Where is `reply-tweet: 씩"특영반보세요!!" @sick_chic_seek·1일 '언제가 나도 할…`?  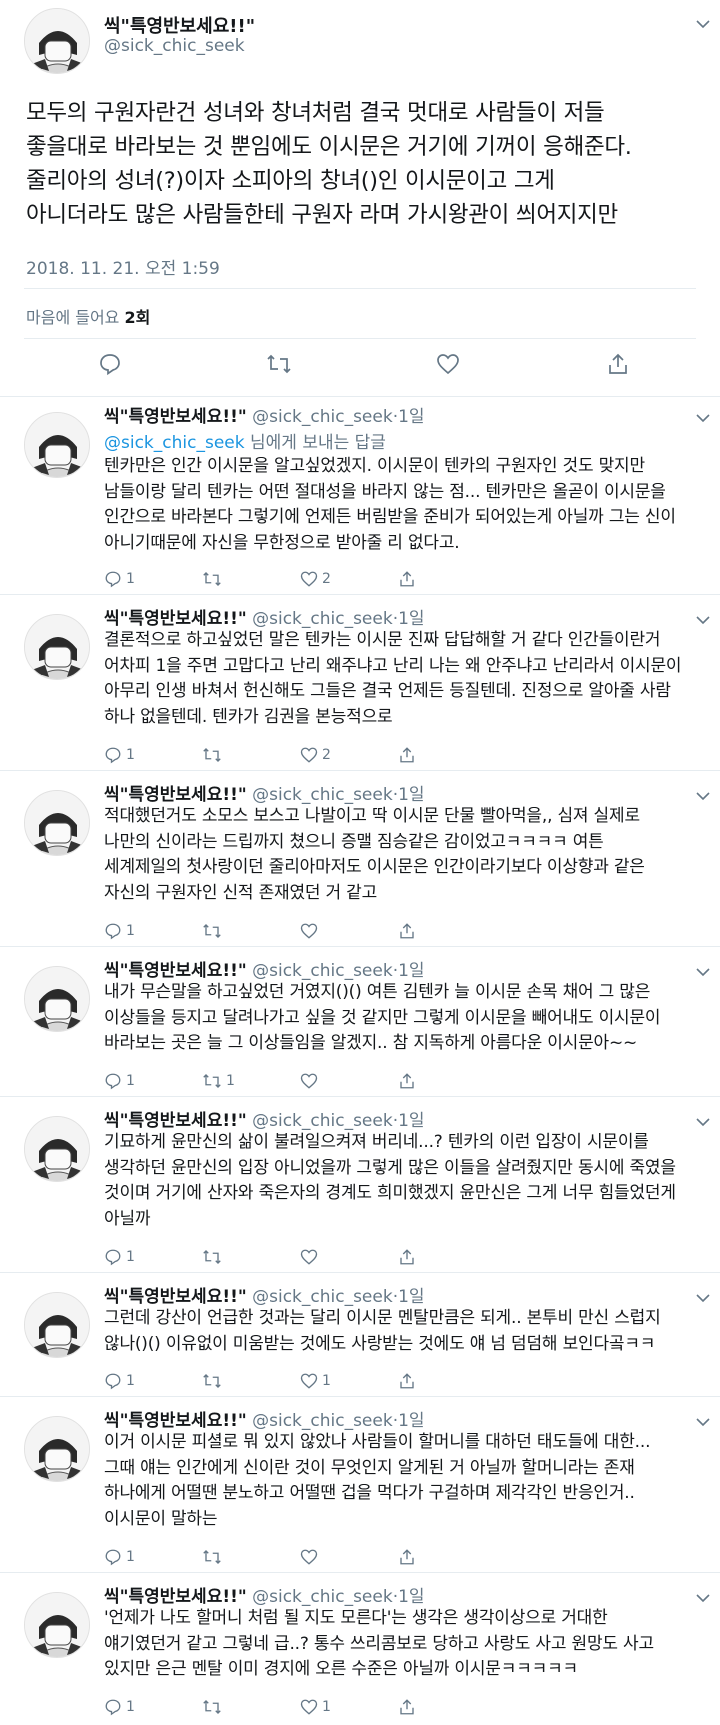 reply-tweet: 씩"특영반보세요!!" @sick_chic_seek·1일 '언제가 나도 할… is located at coordinates (360, 1653).